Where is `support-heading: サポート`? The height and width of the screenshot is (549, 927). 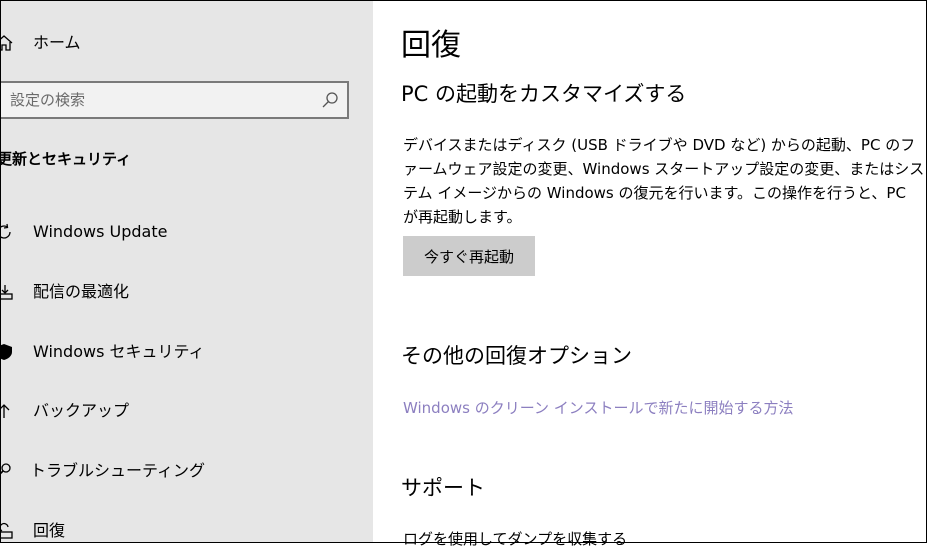 support-heading: サポート is located at coordinates (443, 488).